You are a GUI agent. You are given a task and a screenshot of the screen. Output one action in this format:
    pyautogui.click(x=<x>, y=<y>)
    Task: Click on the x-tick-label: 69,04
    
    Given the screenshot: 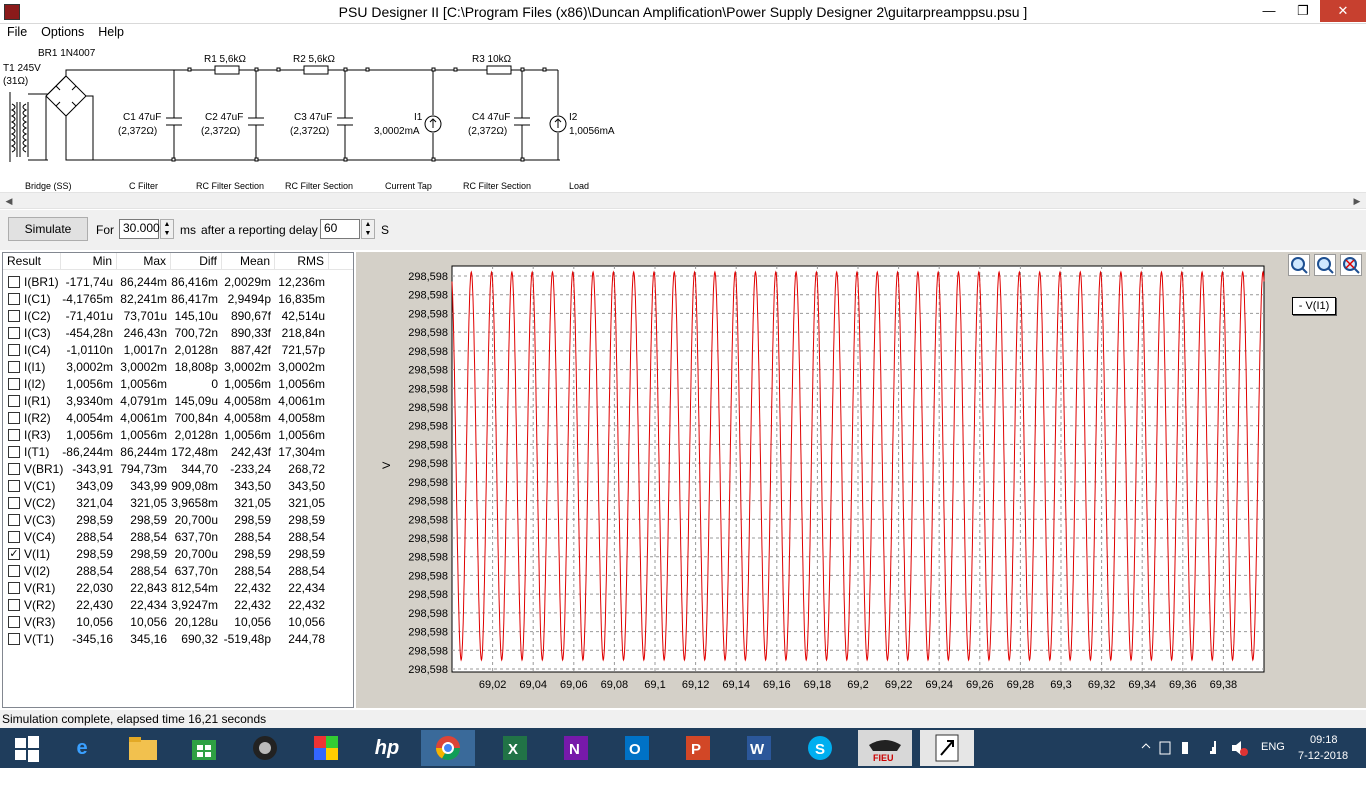 What is the action you would take?
    pyautogui.click(x=533, y=685)
    